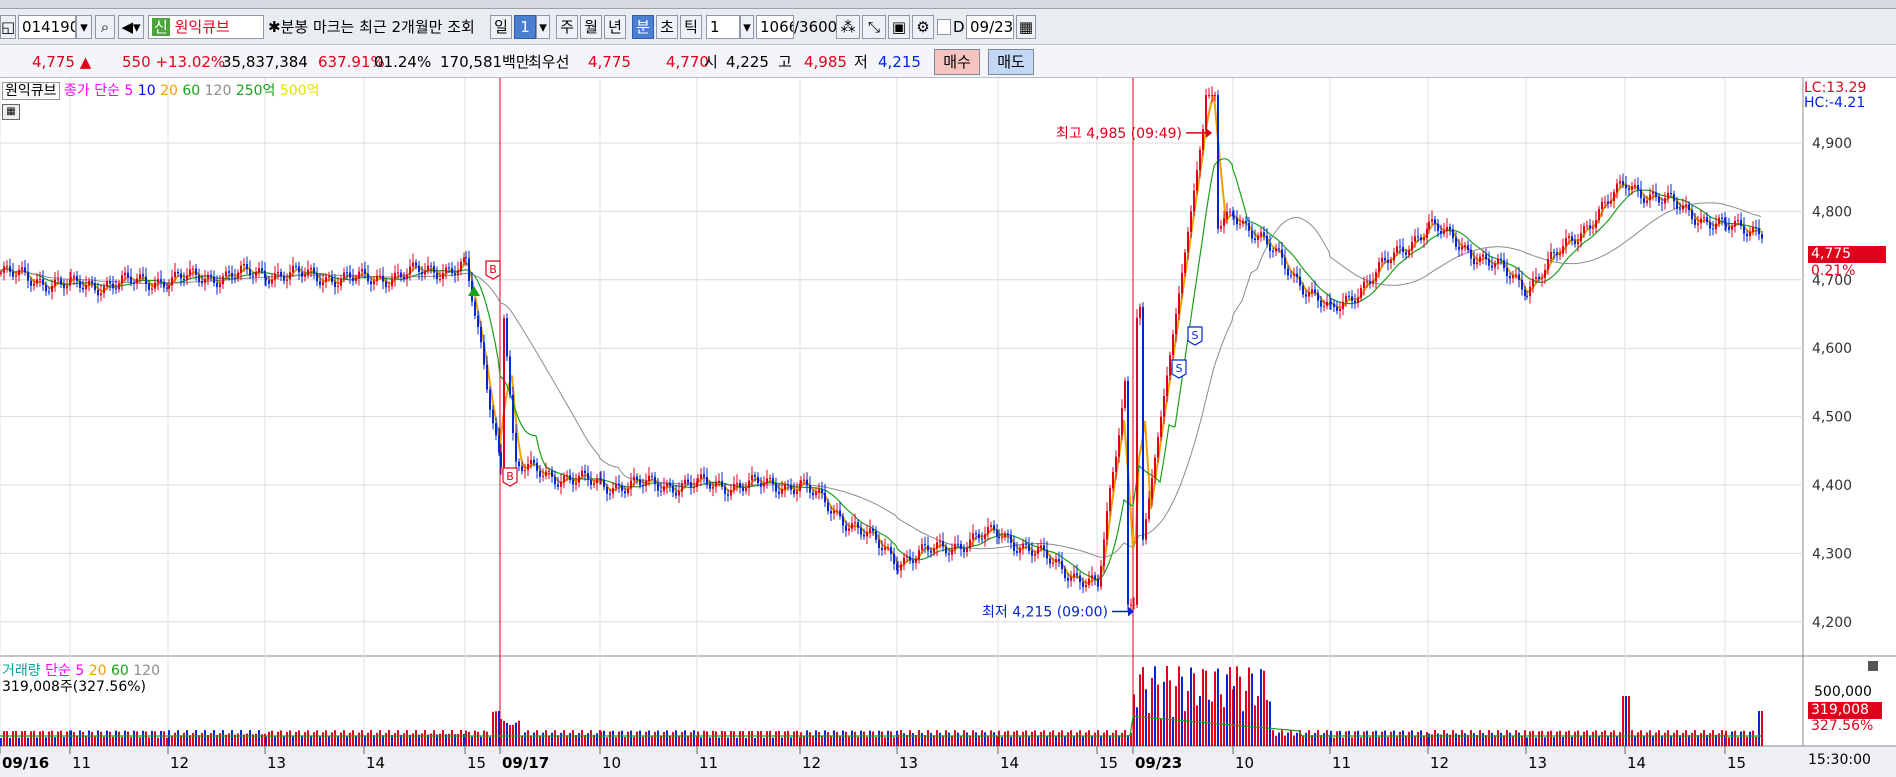  I want to click on period-second: 초, so click(667, 27).